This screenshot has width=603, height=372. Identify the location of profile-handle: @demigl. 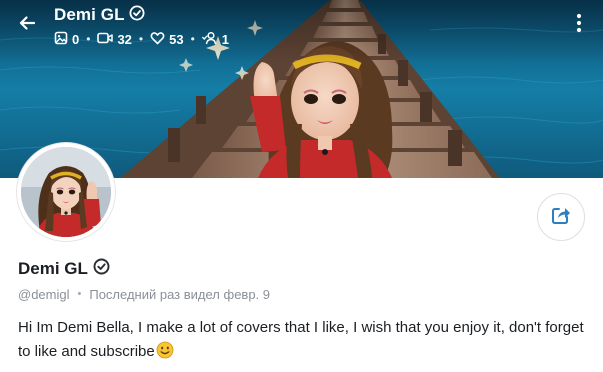
(44, 294).